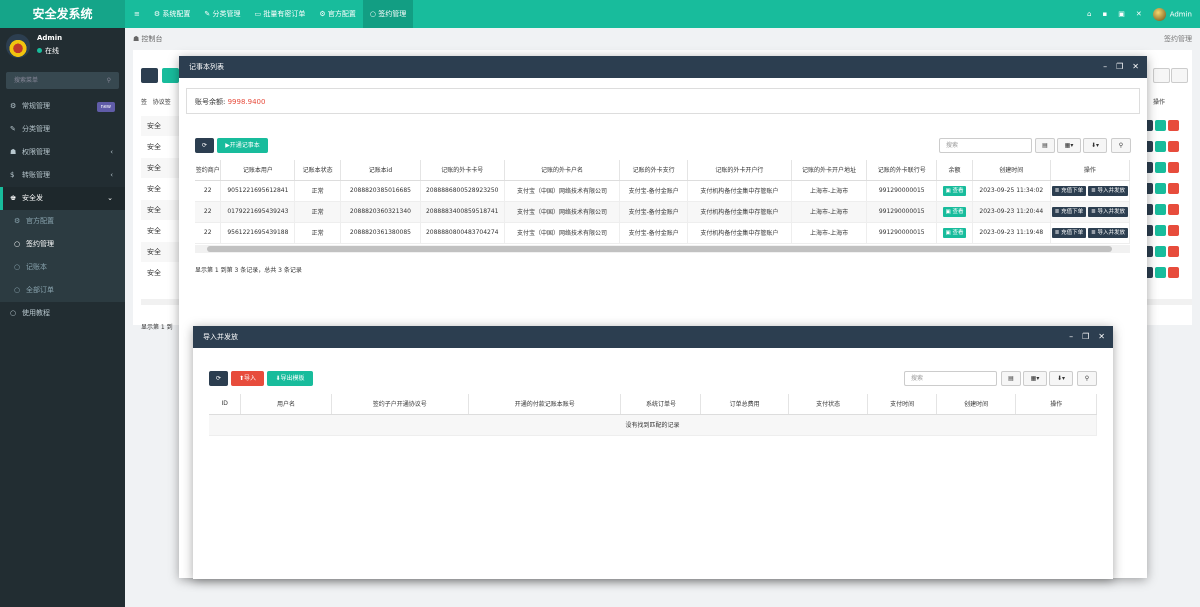 Image resolution: width=1200 pixels, height=607 pixels. What do you see at coordinates (225, 404) in the screenshot?
I see `column-header: ID` at bounding box center [225, 404].